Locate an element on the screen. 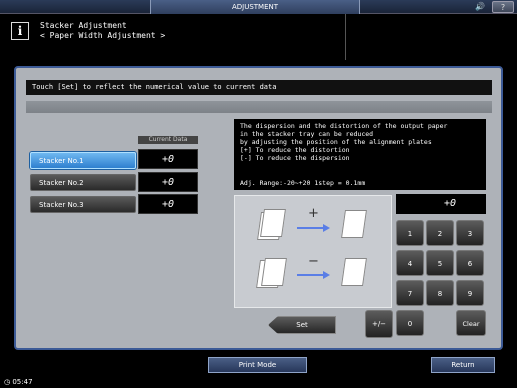  key-7-button: 7 is located at coordinates (410, 293).